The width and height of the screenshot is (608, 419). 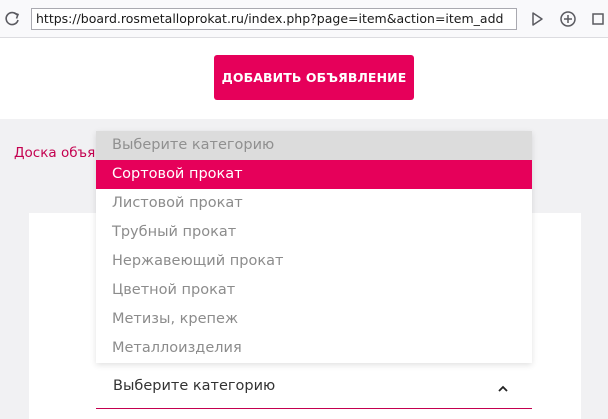 I want to click on add-ad-button: ДОБАВИТЬ ОБЪЯВЛЕНИЕ, so click(x=314, y=77).